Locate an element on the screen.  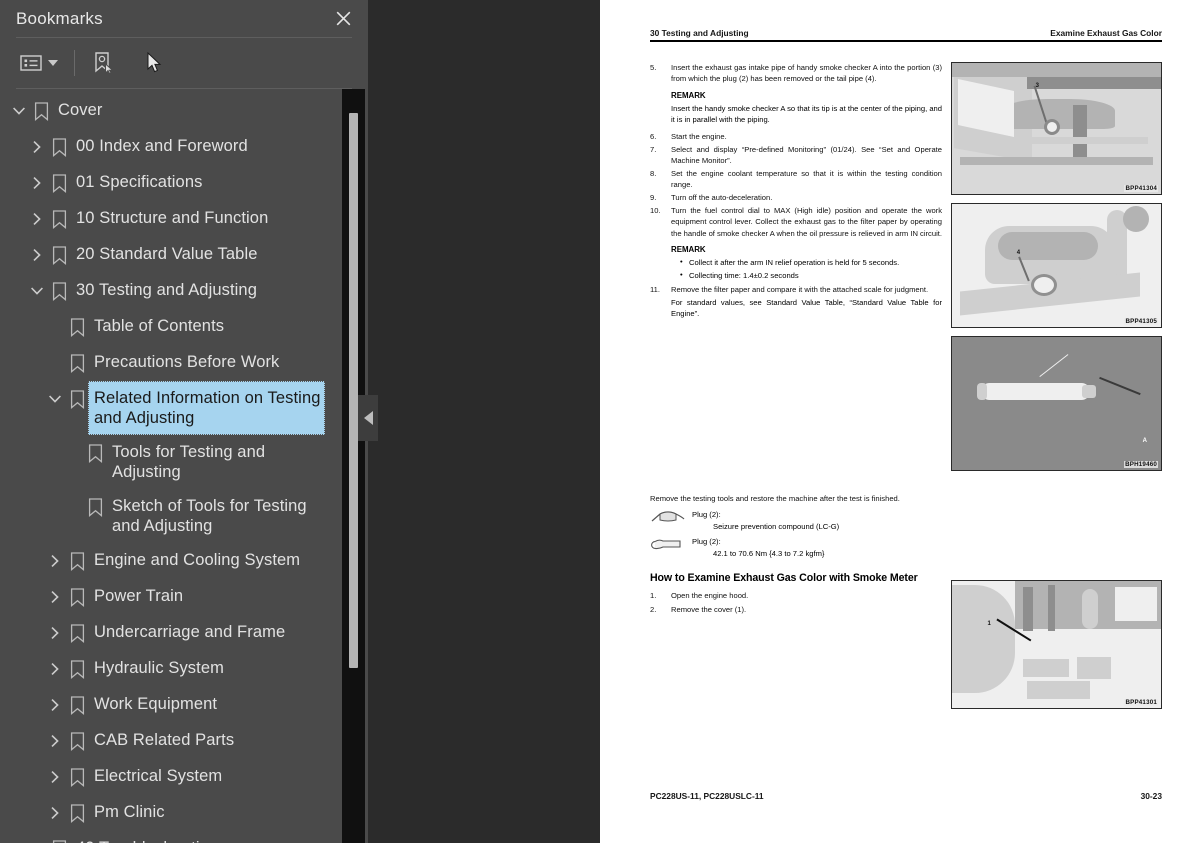
bookmark-item: 10 Structure and Function is located at coordinates (170, 219).